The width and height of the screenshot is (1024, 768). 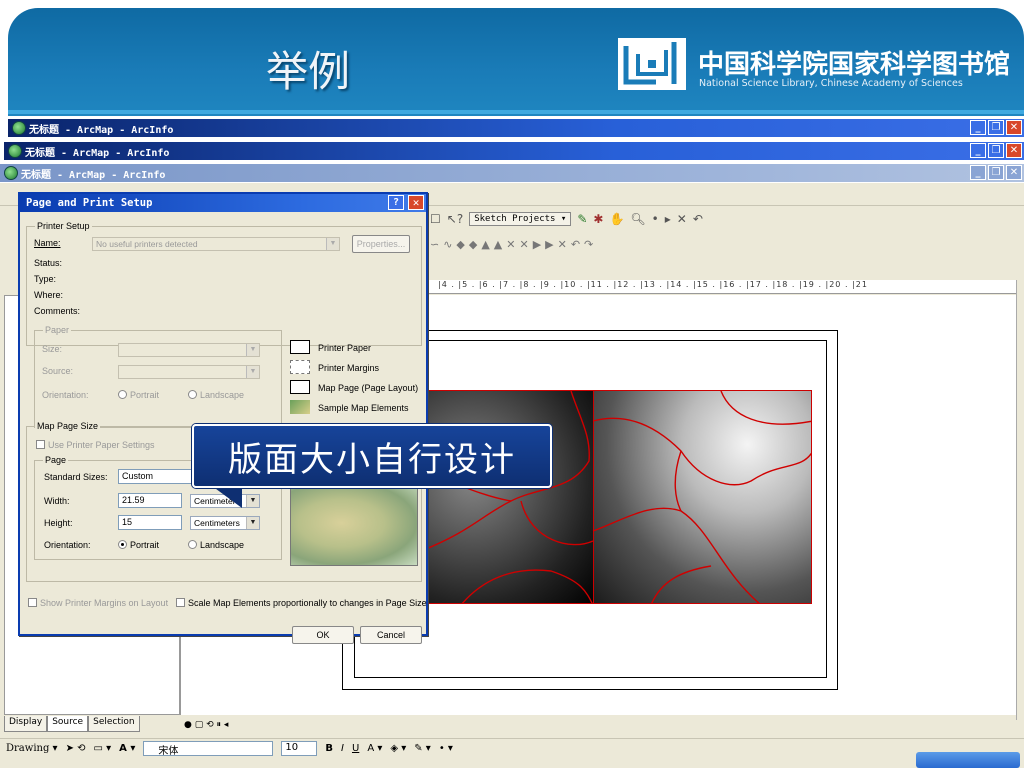 I want to click on paper-legend: Paper, so click(x=57, y=330).